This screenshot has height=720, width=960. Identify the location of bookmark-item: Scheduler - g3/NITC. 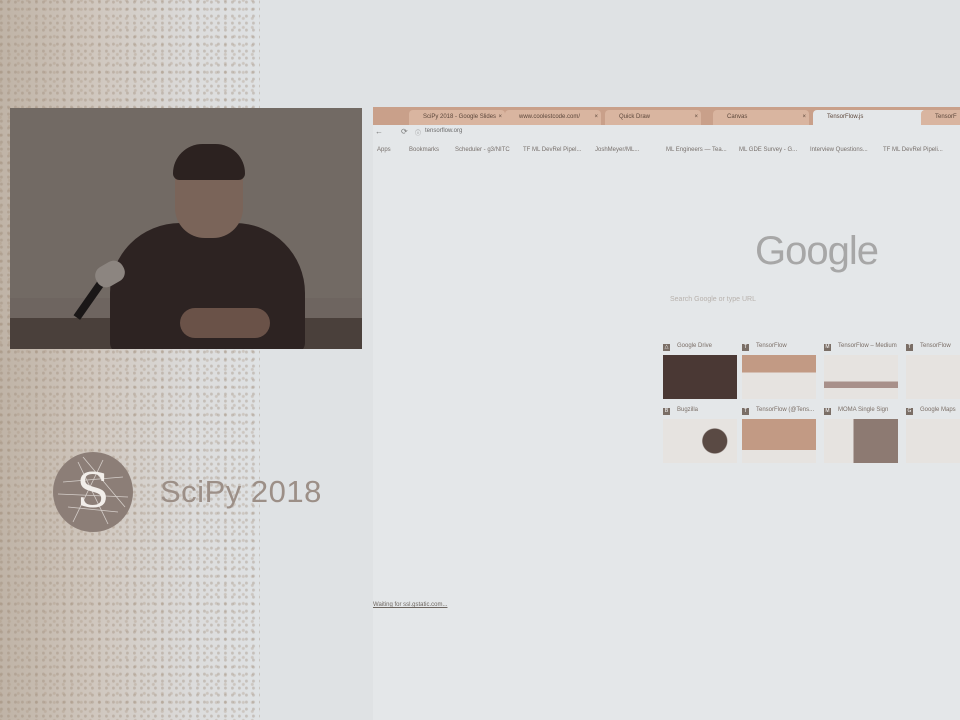
(482, 150).